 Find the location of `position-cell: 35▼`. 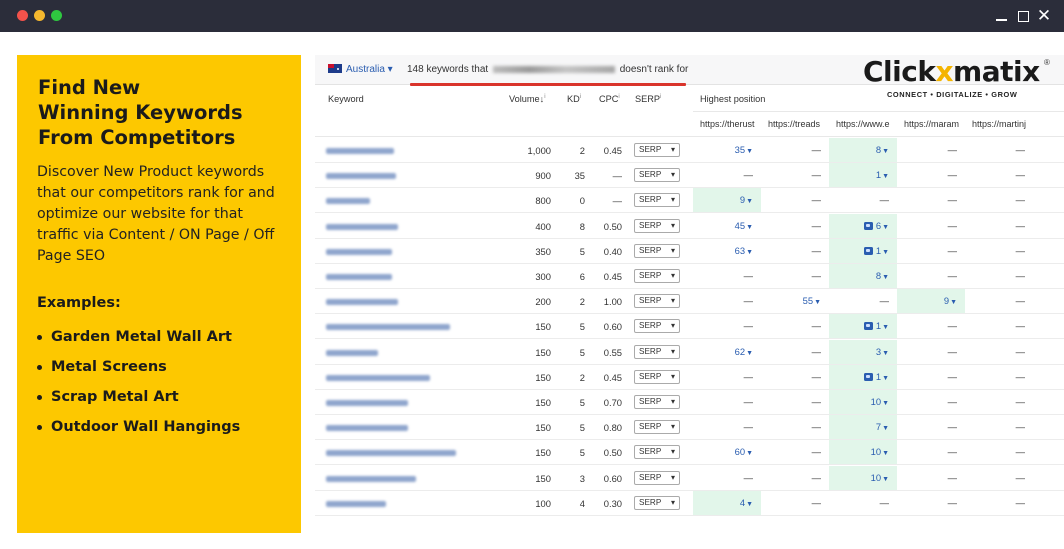

position-cell: 35▼ is located at coordinates (727, 150).